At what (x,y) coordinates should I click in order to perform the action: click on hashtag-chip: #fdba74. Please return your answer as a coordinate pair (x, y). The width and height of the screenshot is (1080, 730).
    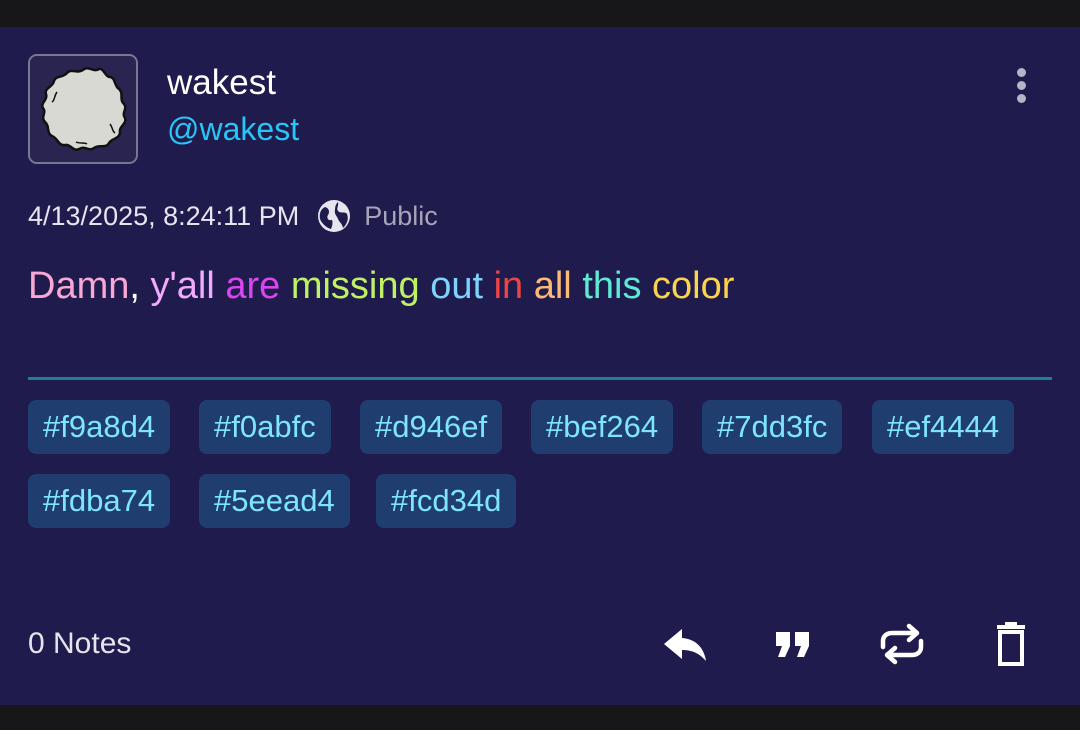
    Looking at the image, I should click on (99, 501).